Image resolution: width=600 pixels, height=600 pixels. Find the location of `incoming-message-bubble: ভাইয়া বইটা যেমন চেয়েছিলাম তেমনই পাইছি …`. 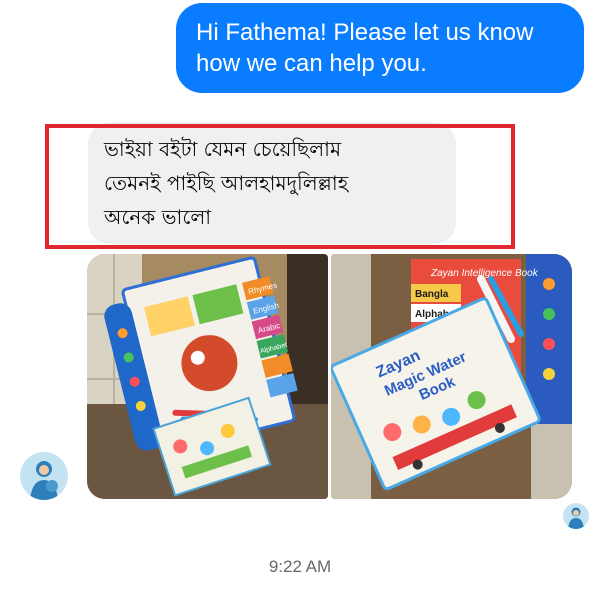

incoming-message-bubble: ভাইয়া বইটা যেমন চেয়েছিলাম তেমনই পাইছি … is located at coordinates (272, 183).